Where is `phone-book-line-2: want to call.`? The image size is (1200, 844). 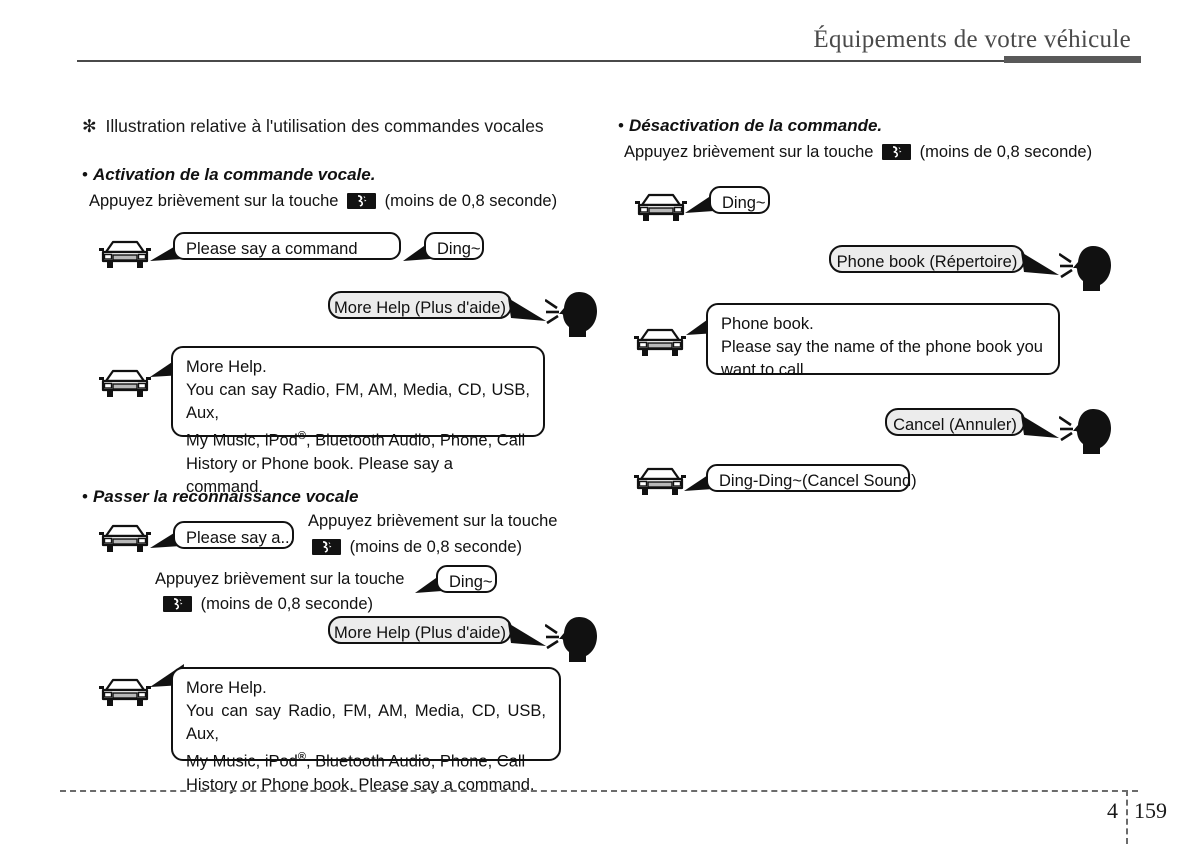
phone-book-line-2: want to call. is located at coordinates (765, 370).